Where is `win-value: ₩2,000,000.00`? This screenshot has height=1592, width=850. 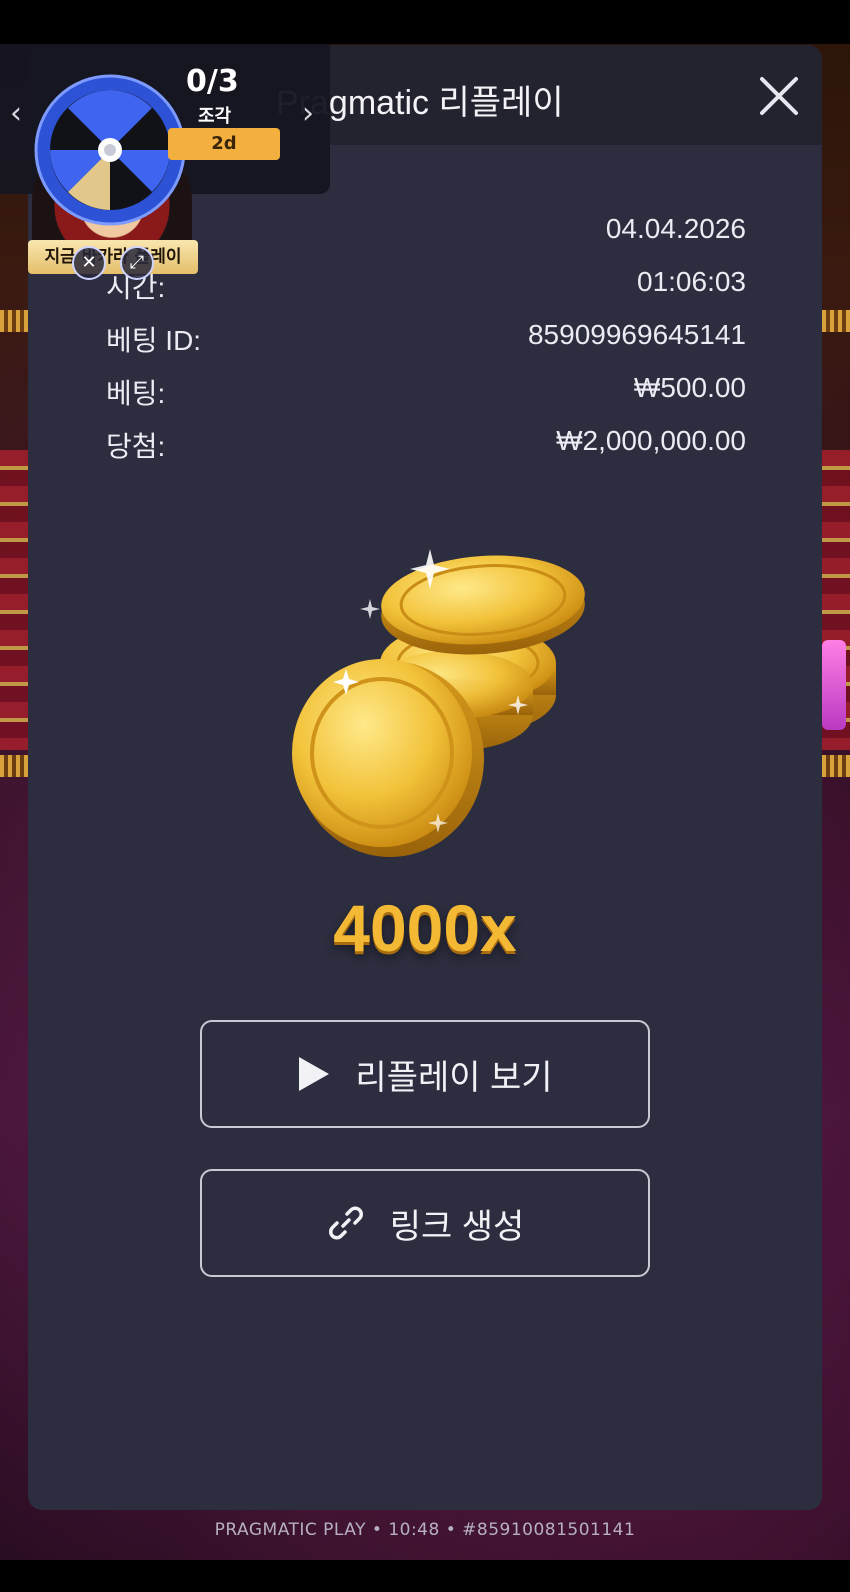
win-value: ₩2,000,000.00 is located at coordinates (651, 440).